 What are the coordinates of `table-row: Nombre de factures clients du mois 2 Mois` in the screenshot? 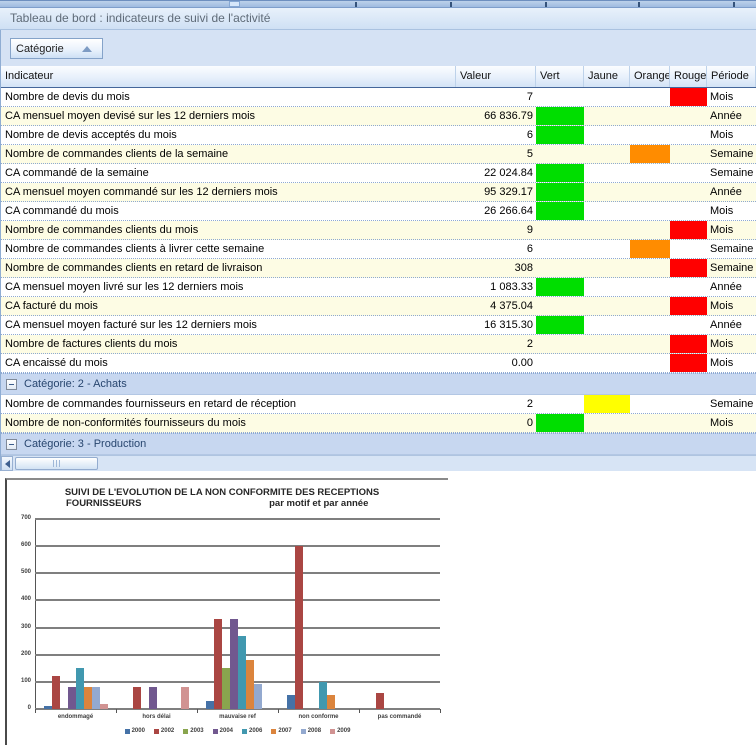 It's located at (378, 344).